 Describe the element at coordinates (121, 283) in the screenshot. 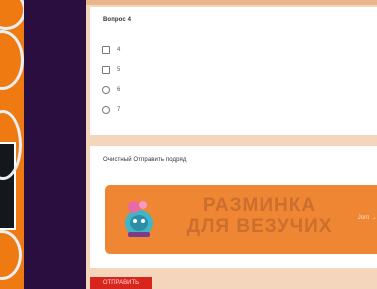

I see `submit-button: ОТПРАВИТЬ` at that location.